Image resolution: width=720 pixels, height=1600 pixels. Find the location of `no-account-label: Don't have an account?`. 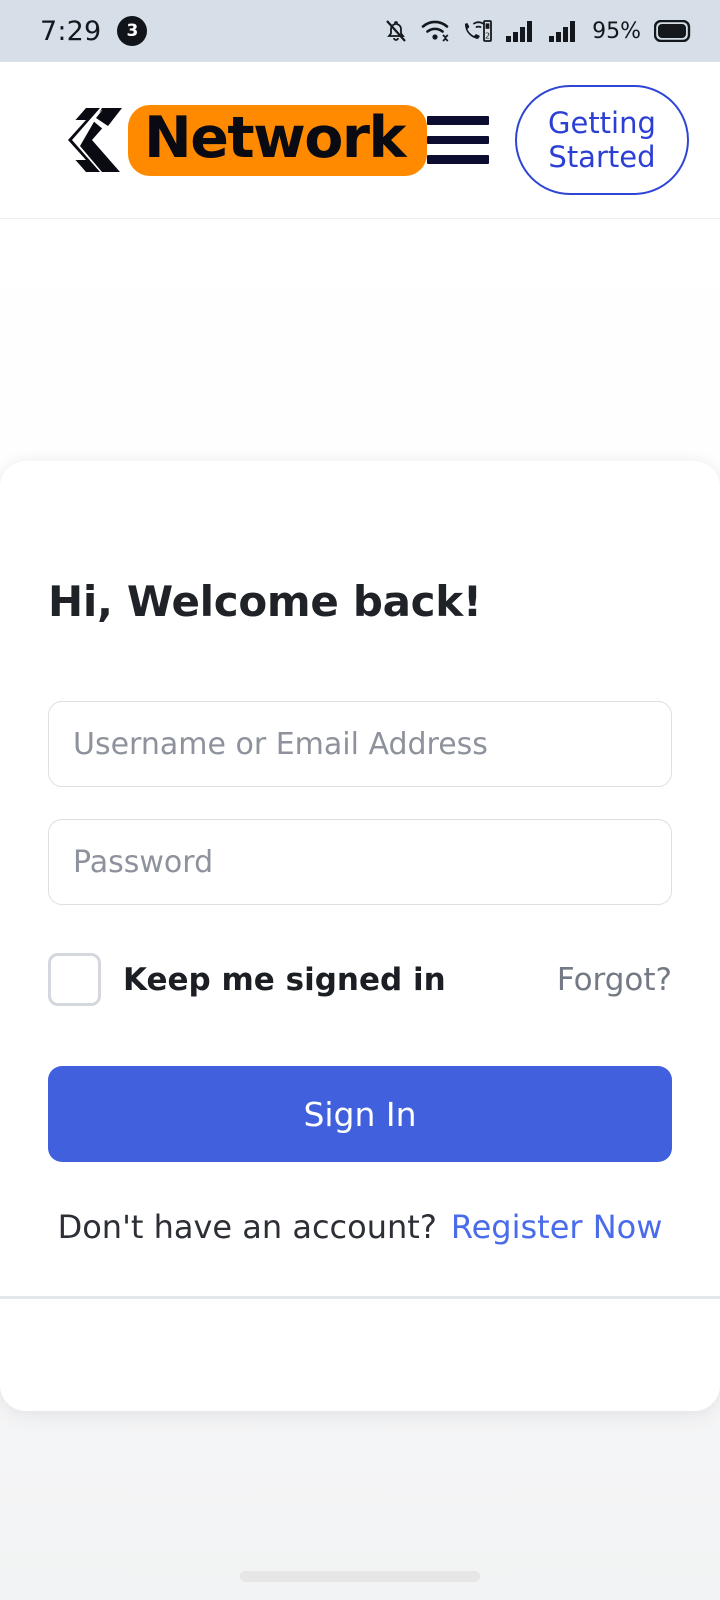

no-account-label: Don't have an account? is located at coordinates (247, 1227).